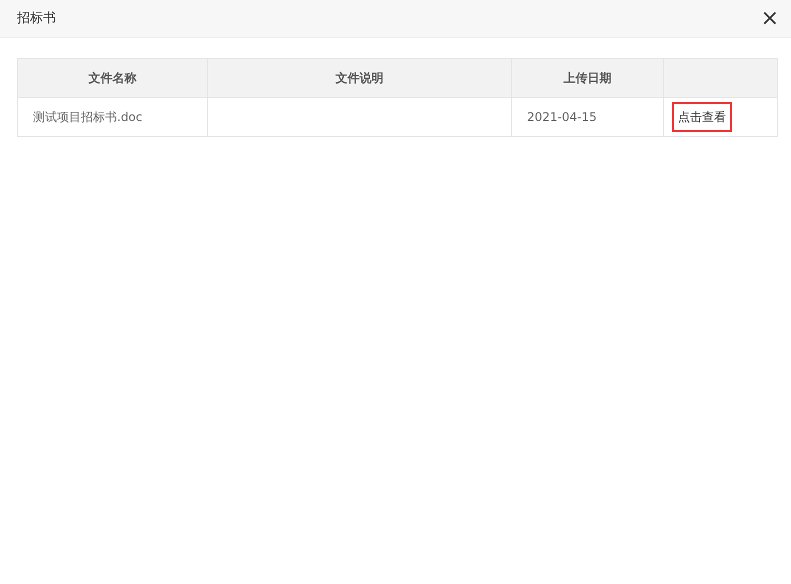 The image size is (791, 584). I want to click on table-cell: 2021-04-15, so click(588, 117).